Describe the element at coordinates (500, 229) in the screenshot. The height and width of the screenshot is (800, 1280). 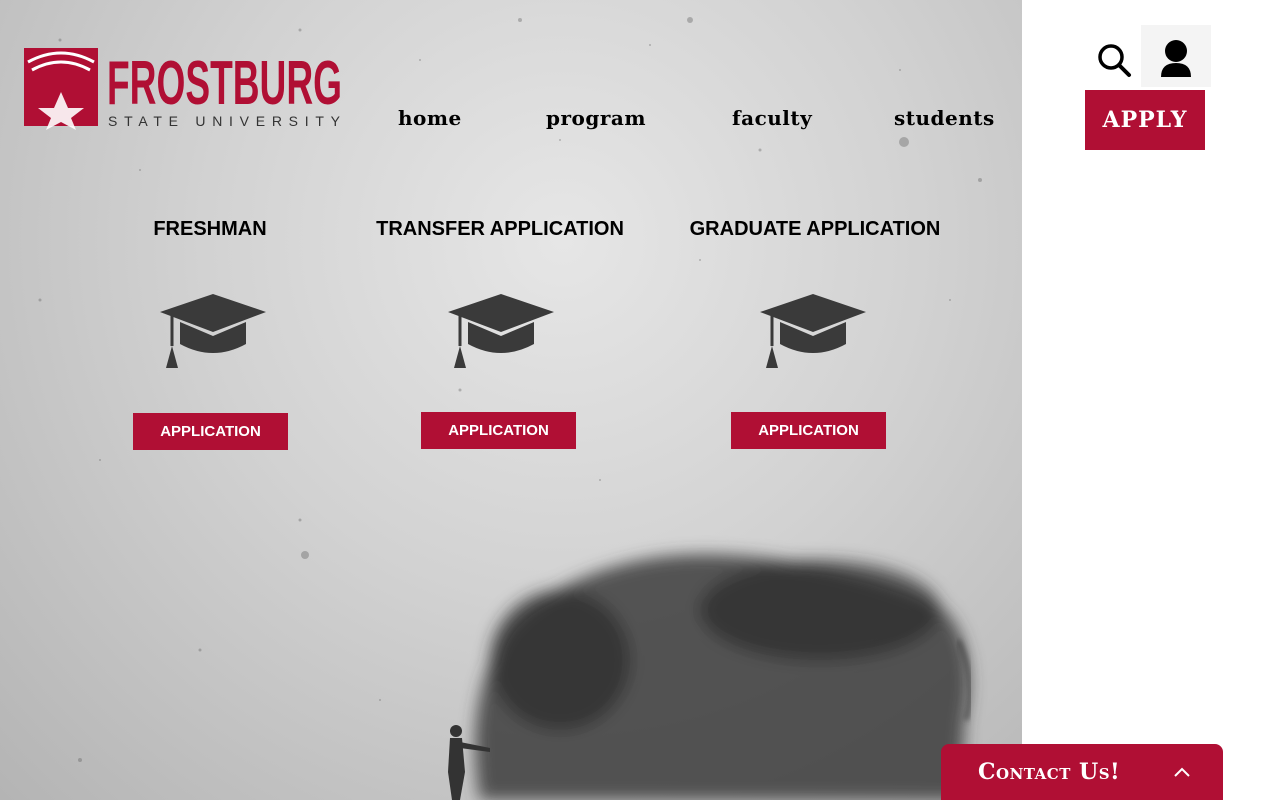
I see `transfer-title: TRANSFER APPLICATION` at that location.